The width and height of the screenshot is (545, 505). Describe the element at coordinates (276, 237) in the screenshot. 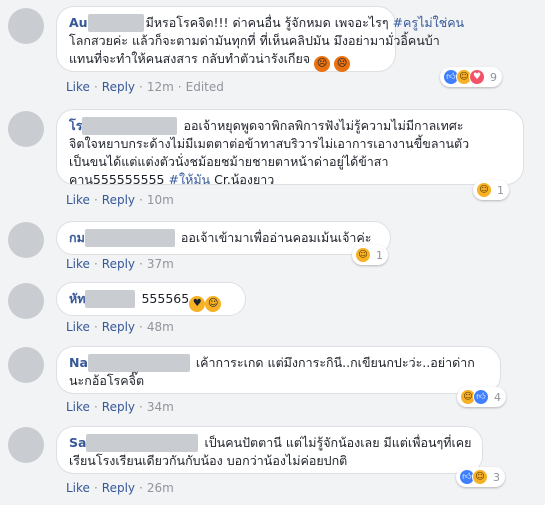

I see `comment-text: ออเจ้าเข้ามาเพื่ออ่านคอมเม้นเจ้าค่ะ` at that location.